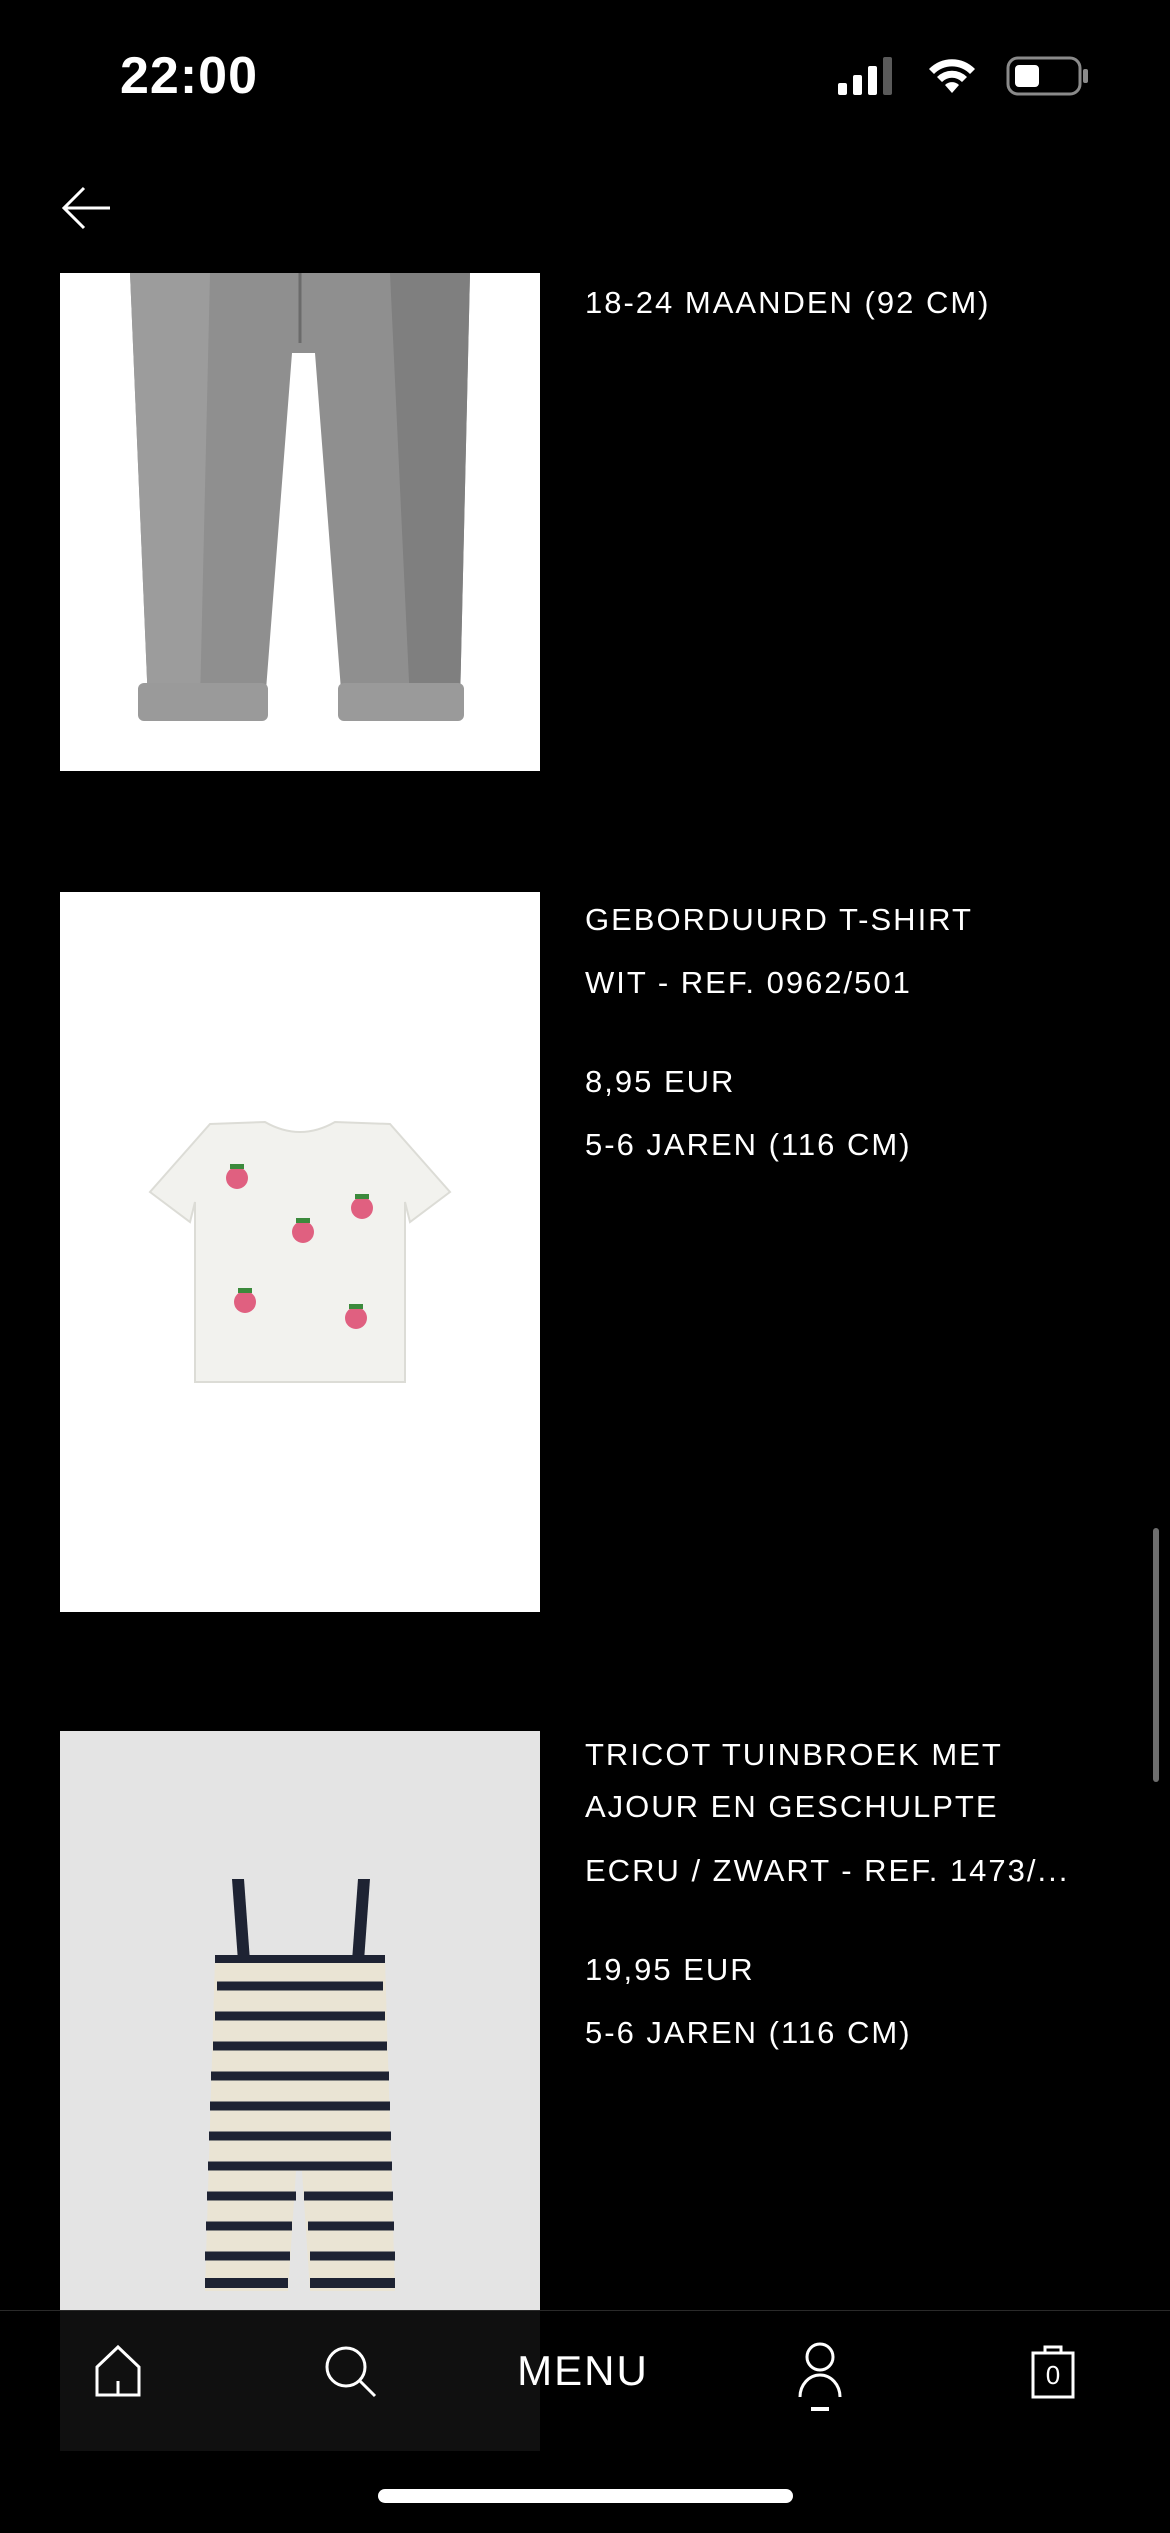 The image size is (1170, 2533). I want to click on product-name-line2: AJOUR EN GESCHULPTE, so click(792, 1806).